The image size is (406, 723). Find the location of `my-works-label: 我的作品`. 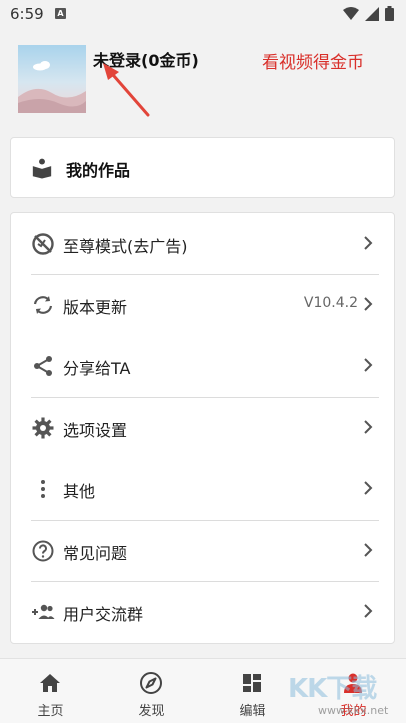

my-works-label: 我的作品 is located at coordinates (98, 170).